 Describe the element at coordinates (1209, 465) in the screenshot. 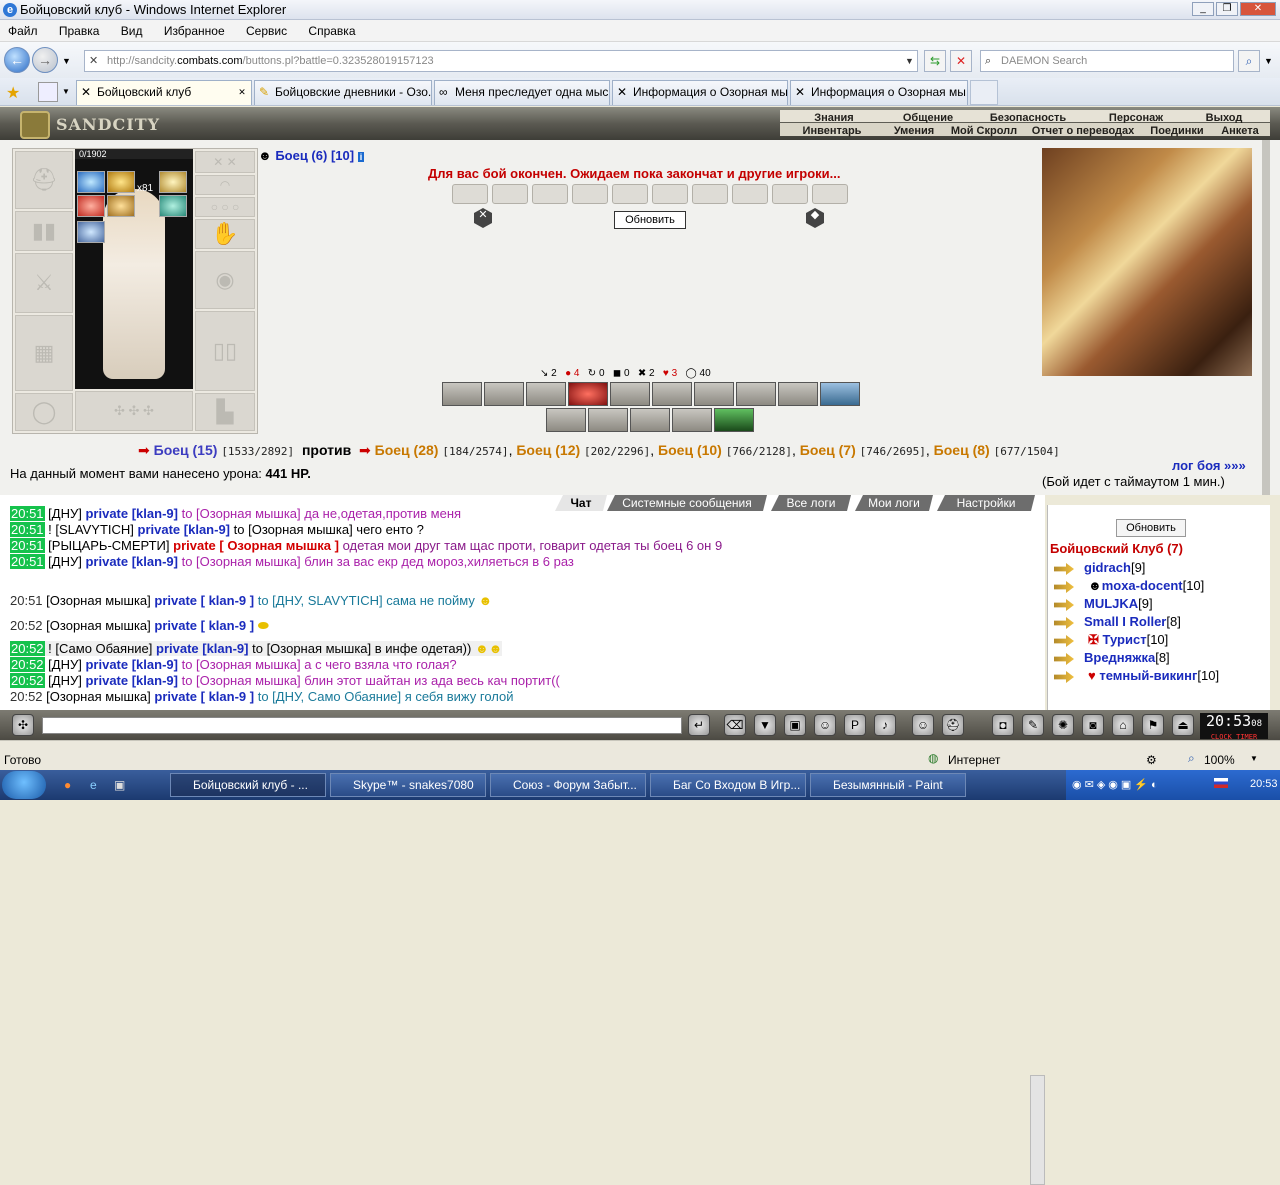

I see `battle-log-link: лог боя »»»` at that location.